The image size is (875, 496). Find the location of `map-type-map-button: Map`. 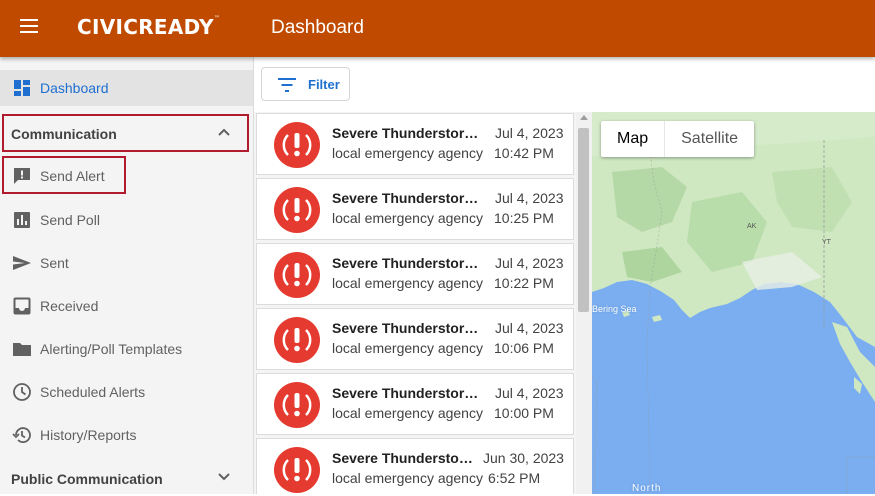

map-type-map-button: Map is located at coordinates (632, 139).